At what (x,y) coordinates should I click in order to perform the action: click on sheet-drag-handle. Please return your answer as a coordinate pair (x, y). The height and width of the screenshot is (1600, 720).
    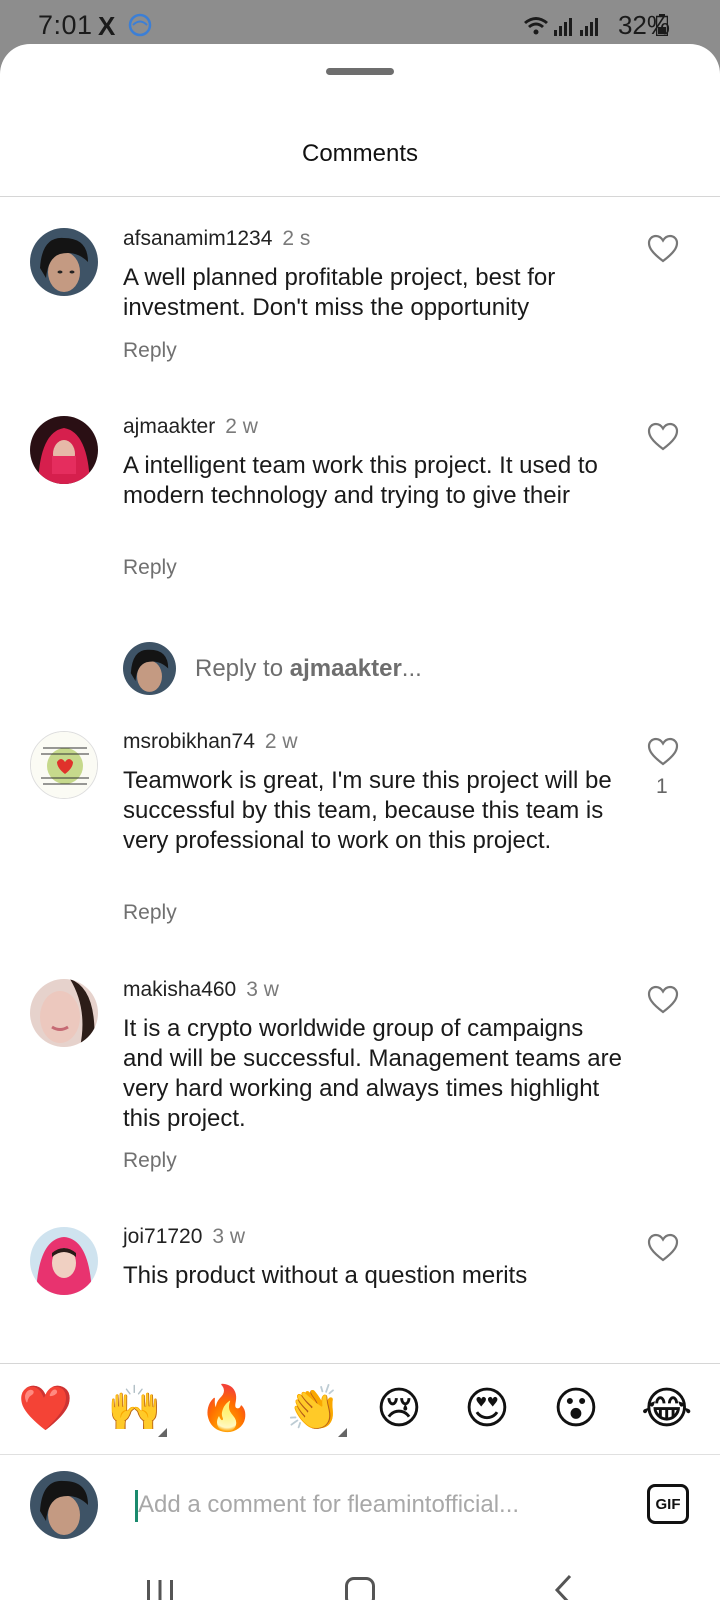
    Looking at the image, I should click on (360, 71).